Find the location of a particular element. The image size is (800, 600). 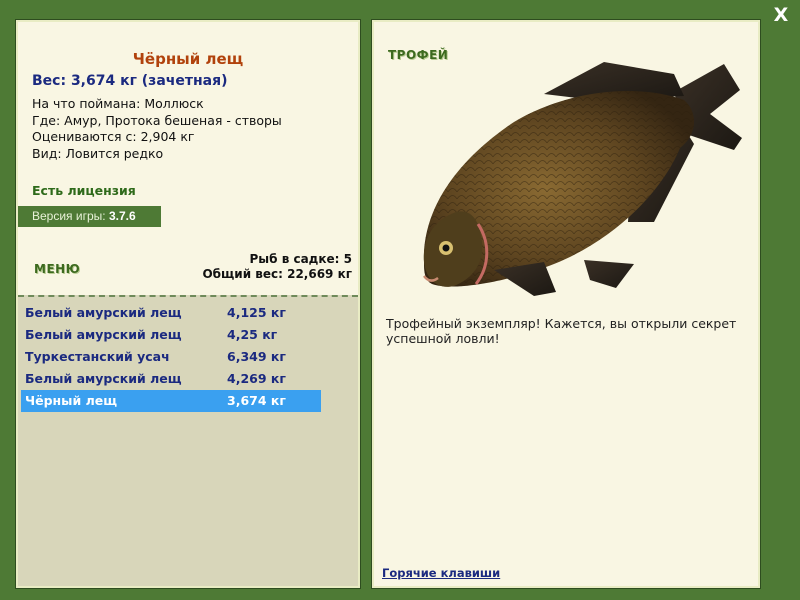

location-info: Где: Амур, Протока бешеная - створы is located at coordinates (157, 120).